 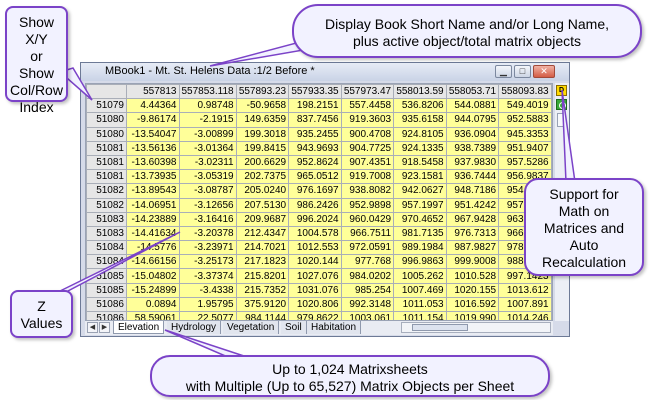 I want to click on column-header: 557813, so click(x=153, y=92).